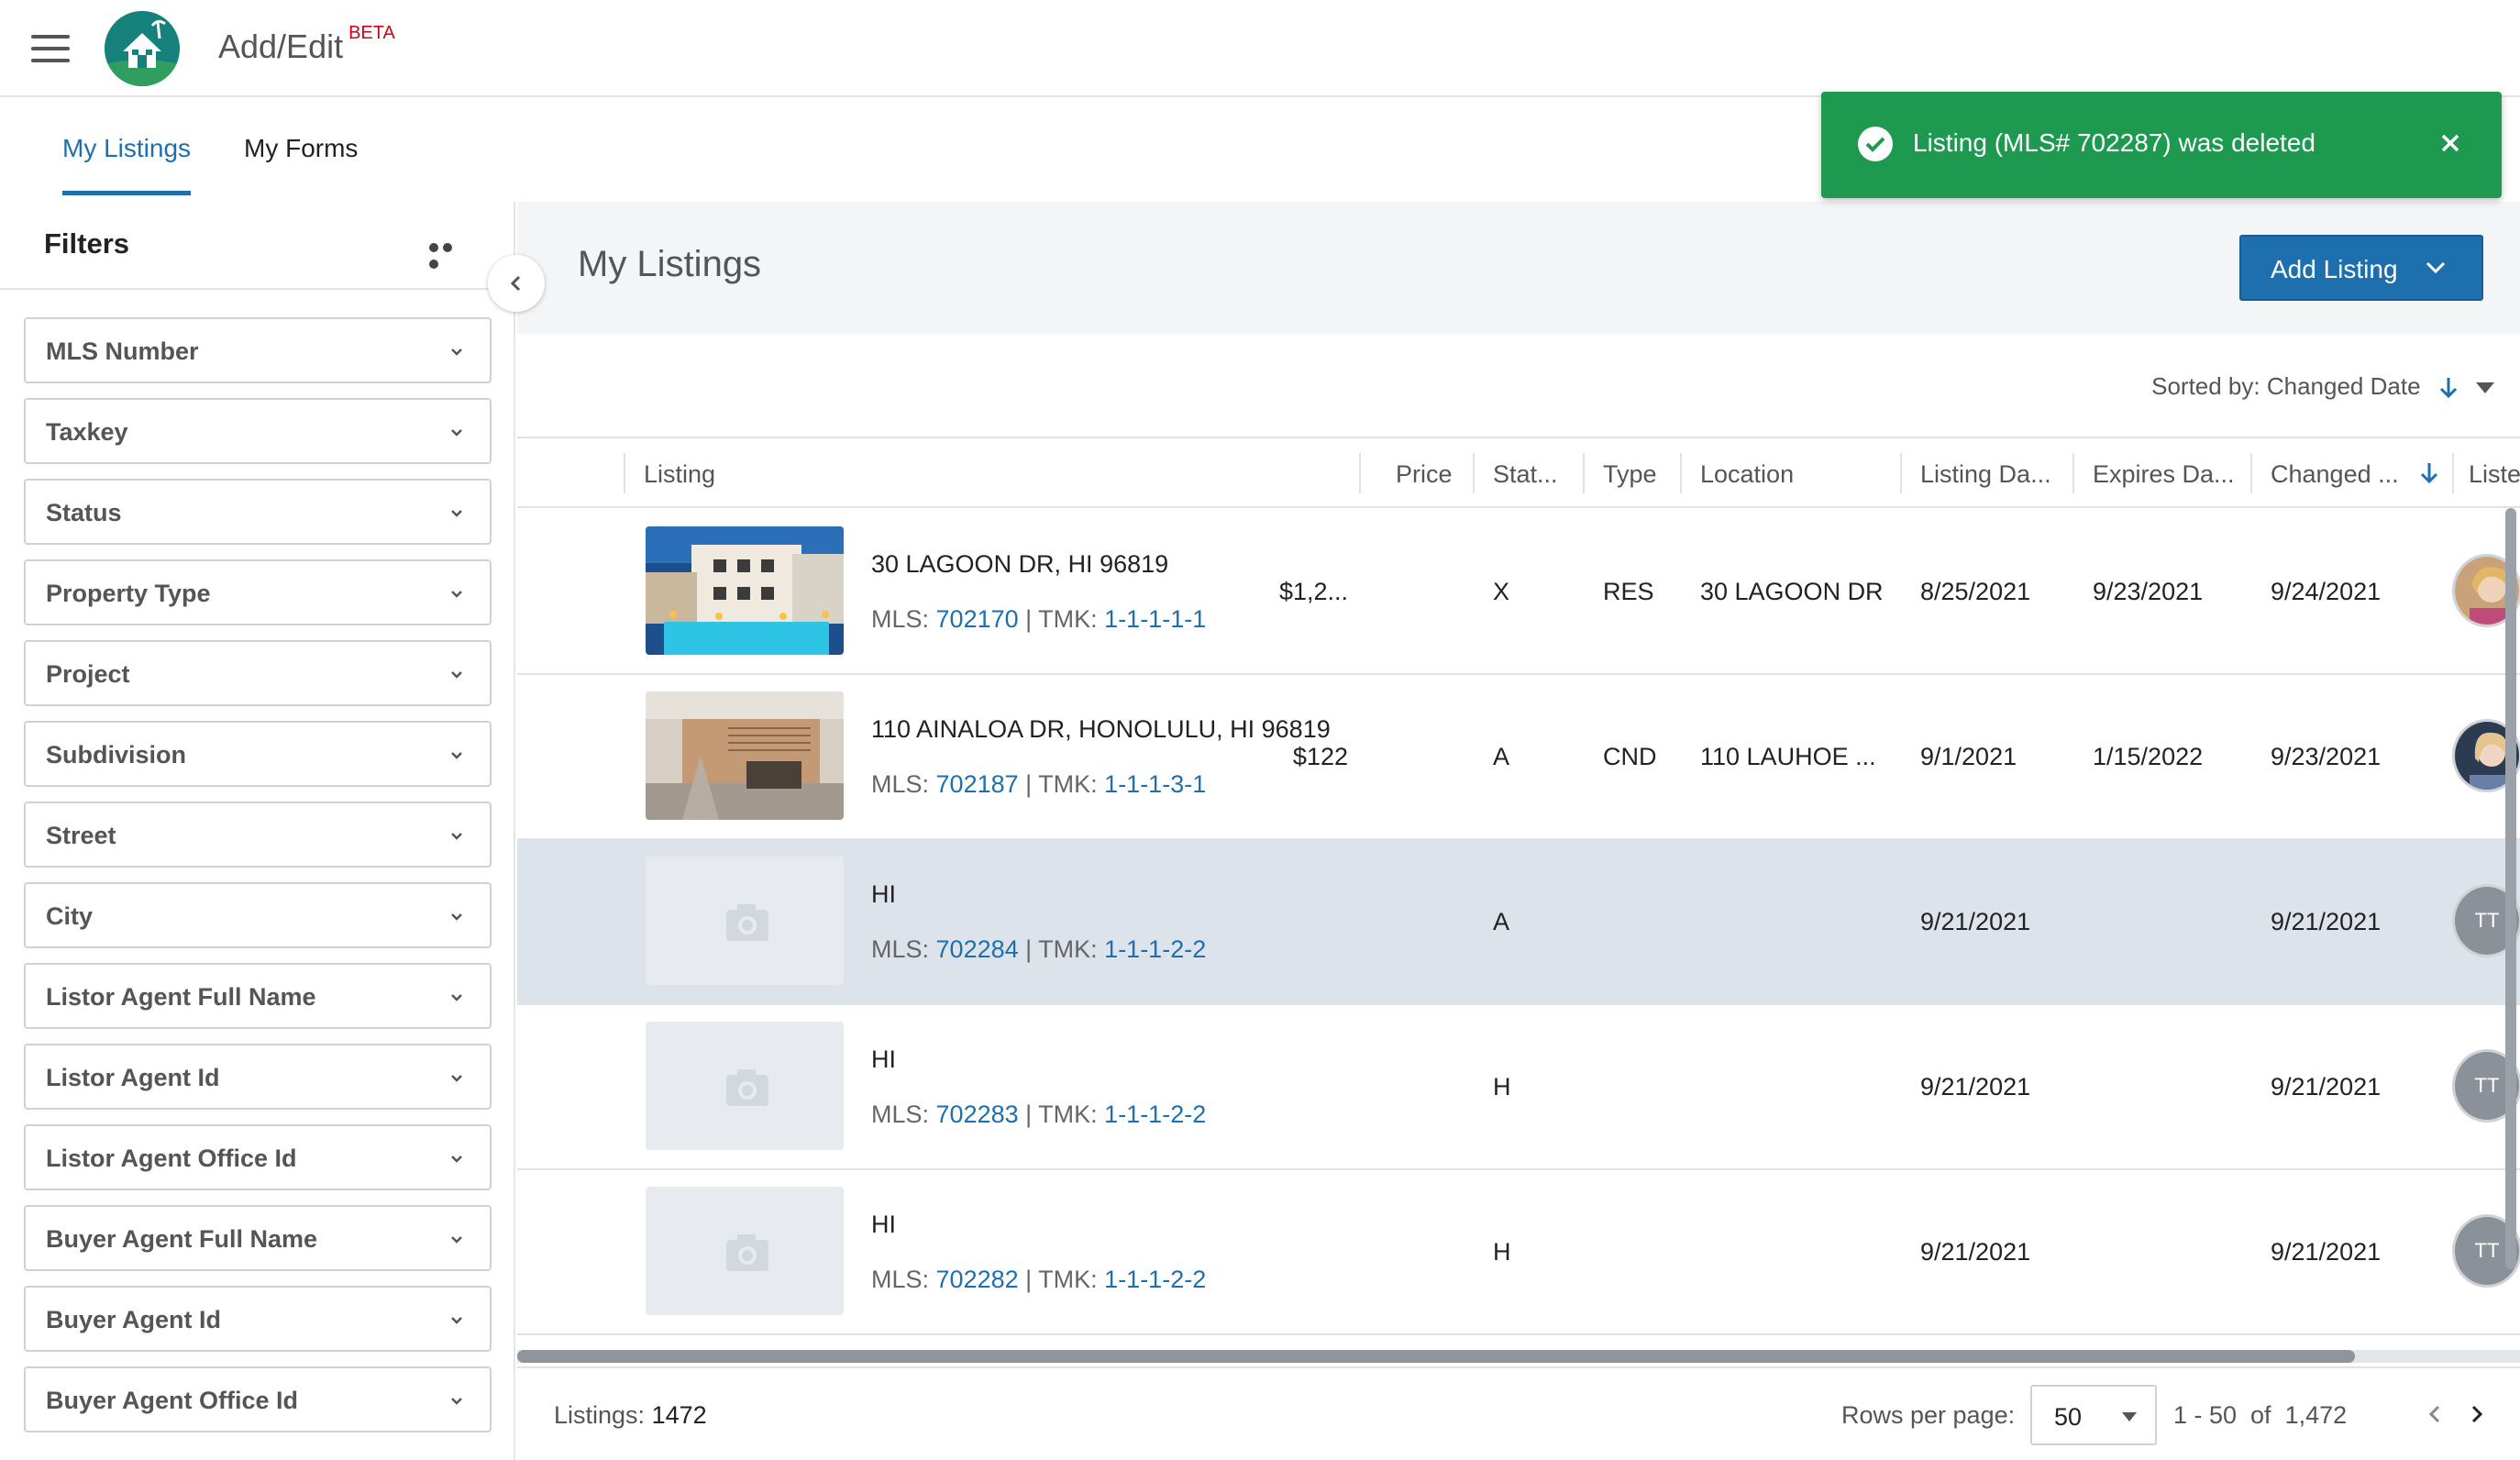  I want to click on mls-link: 702187, so click(977, 784).